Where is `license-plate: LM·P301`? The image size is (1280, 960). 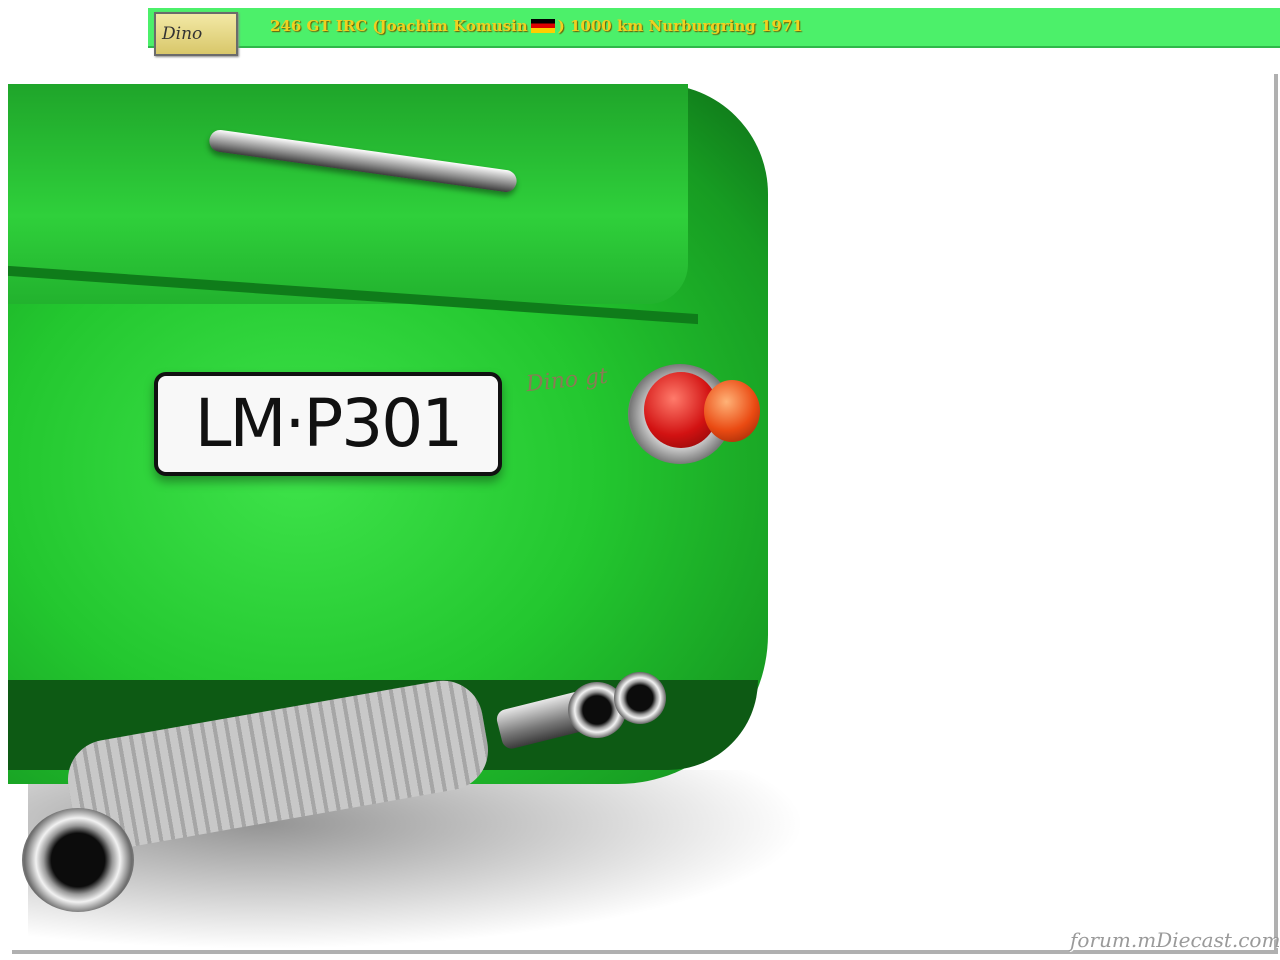 license-plate: LM·P301 is located at coordinates (328, 424).